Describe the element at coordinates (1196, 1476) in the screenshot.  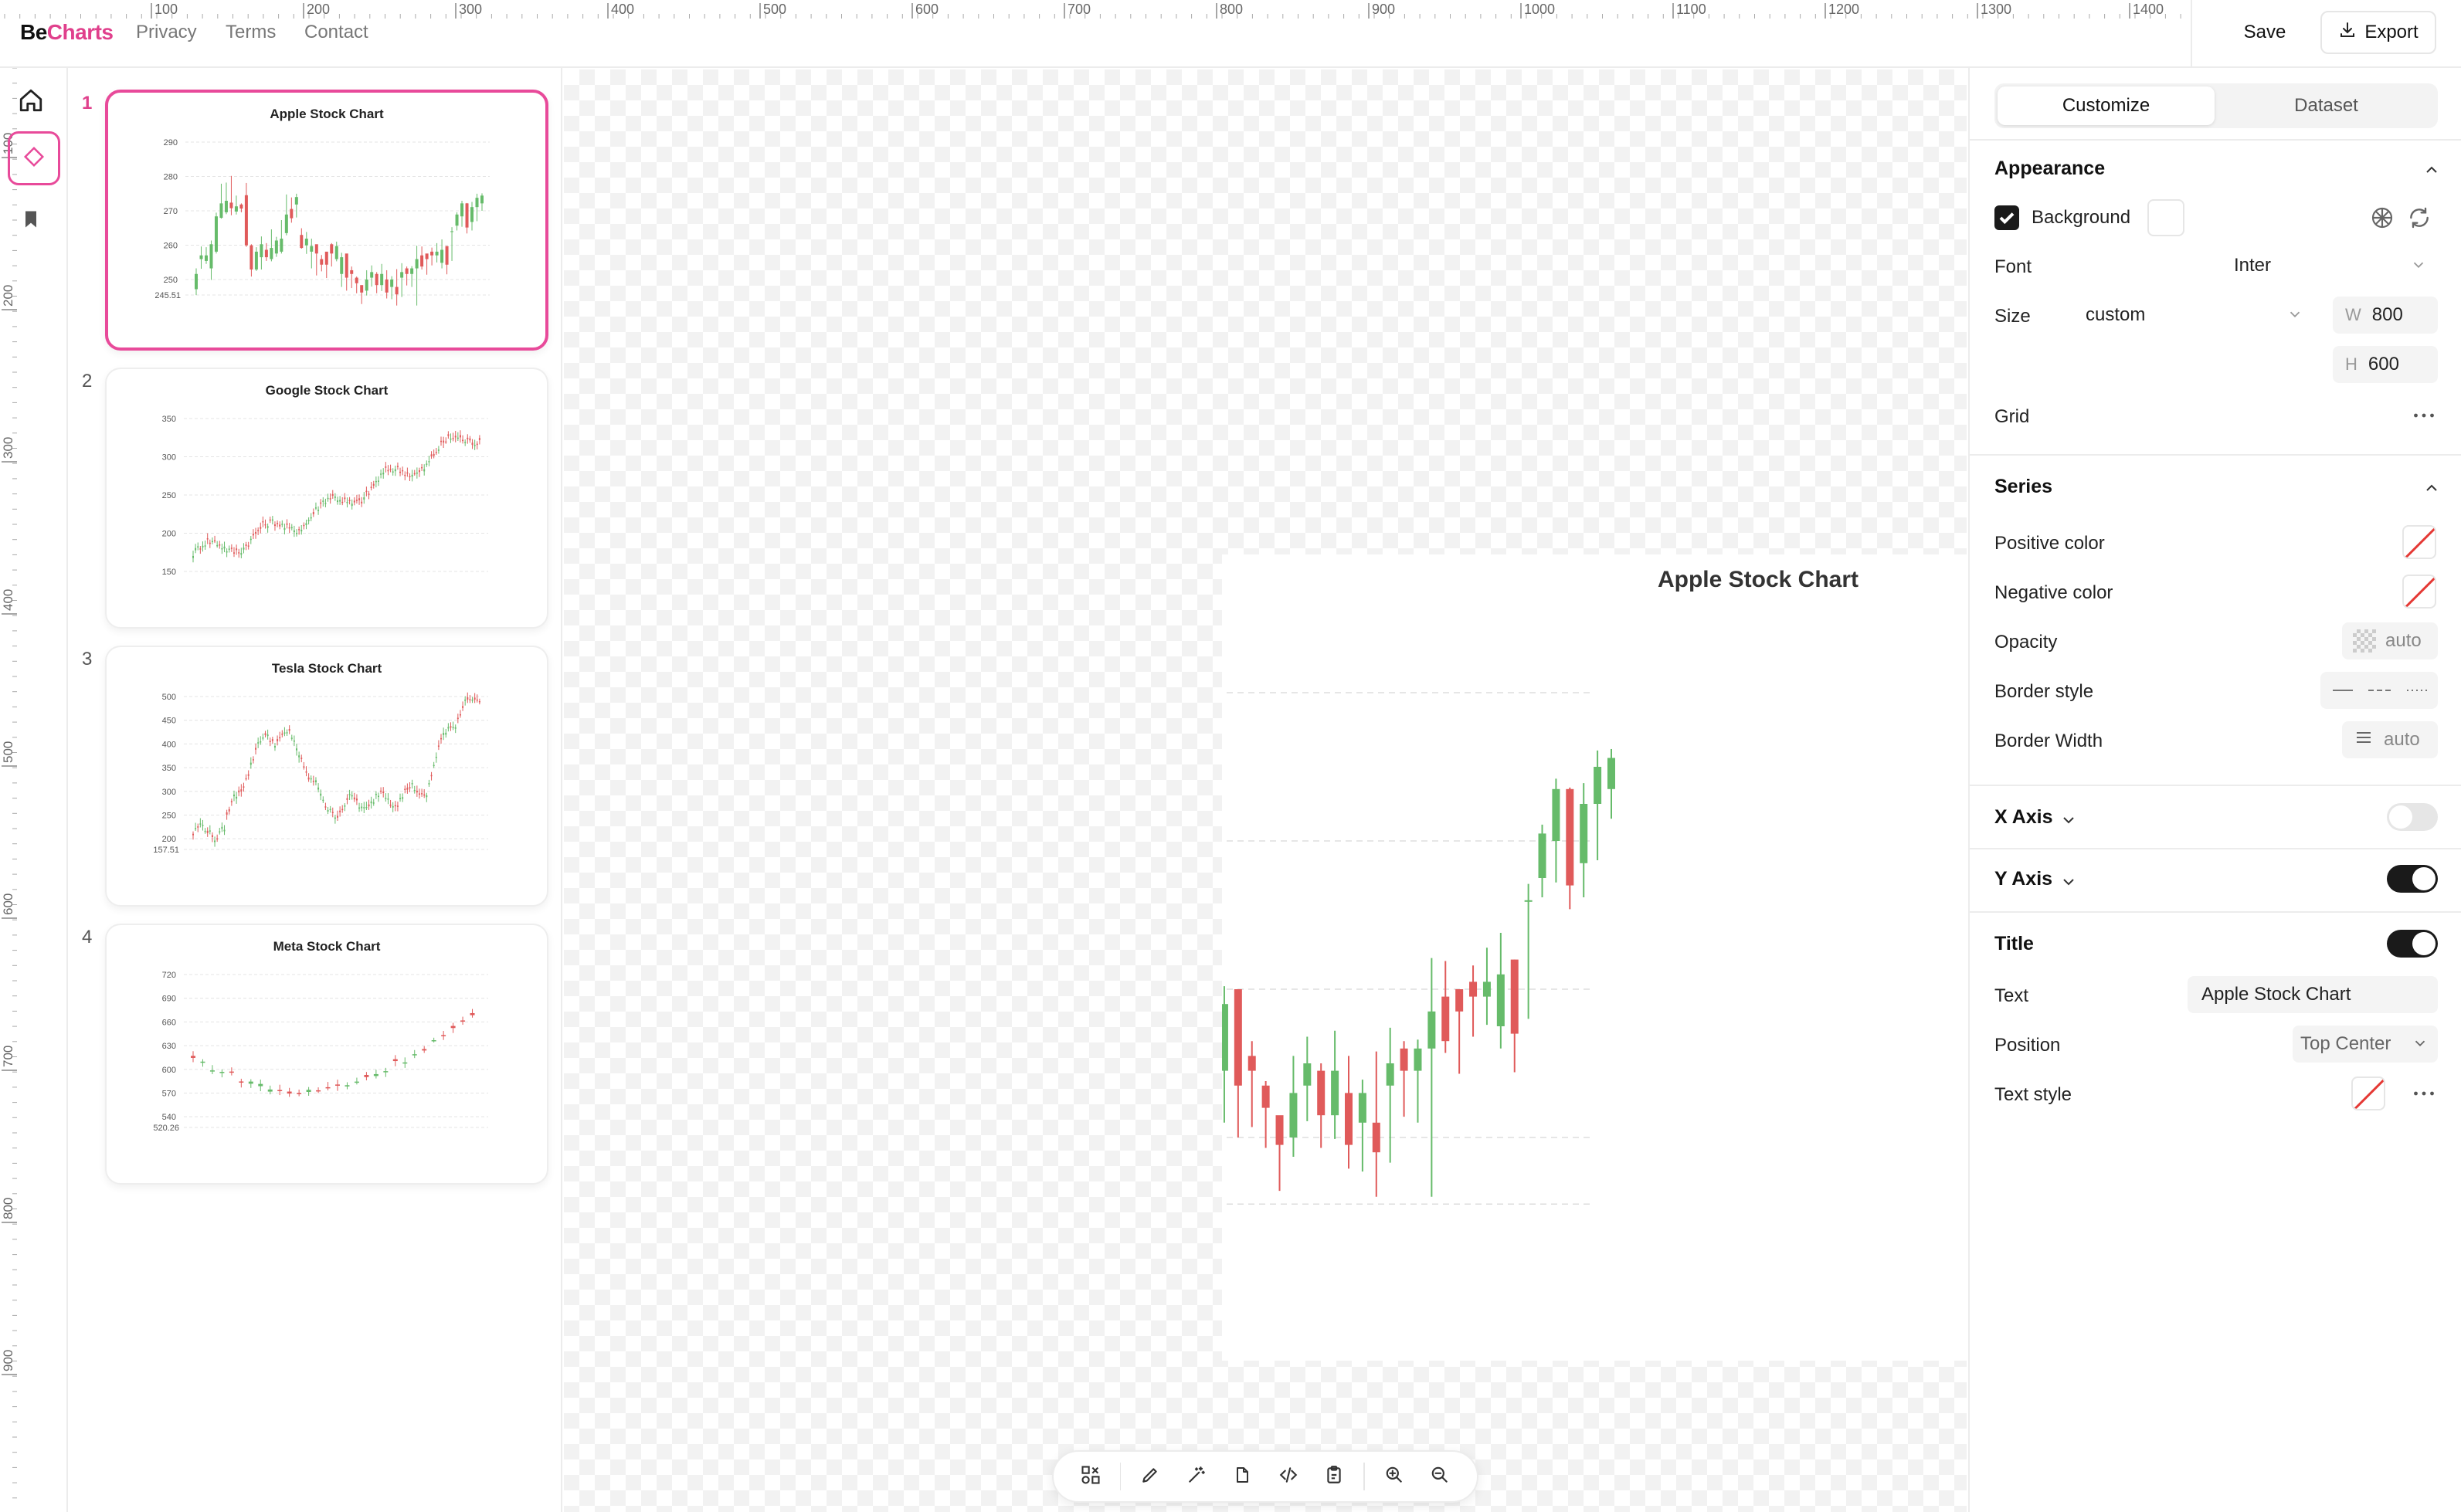
I see `magic-button` at that location.